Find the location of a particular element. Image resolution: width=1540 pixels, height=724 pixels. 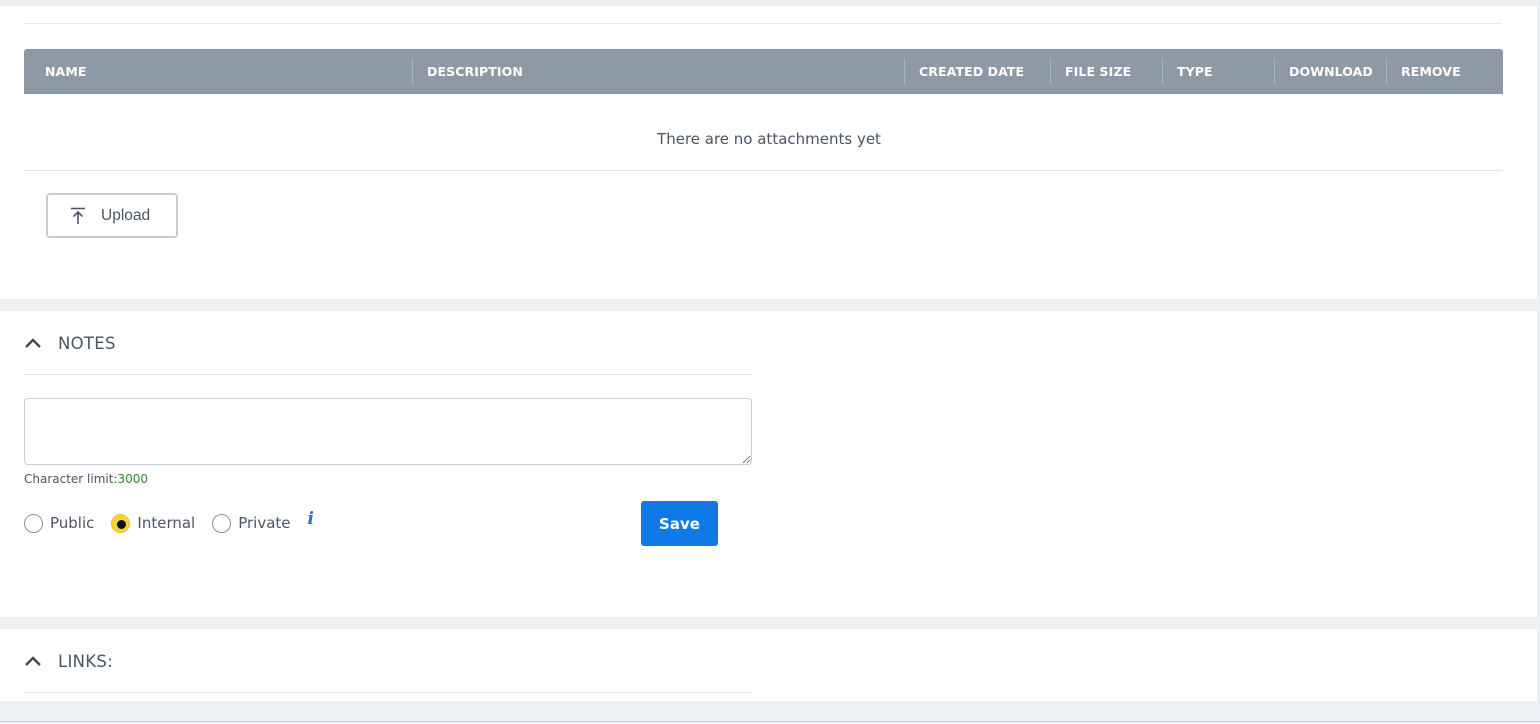

links-section: LINKS: is located at coordinates (768, 665).